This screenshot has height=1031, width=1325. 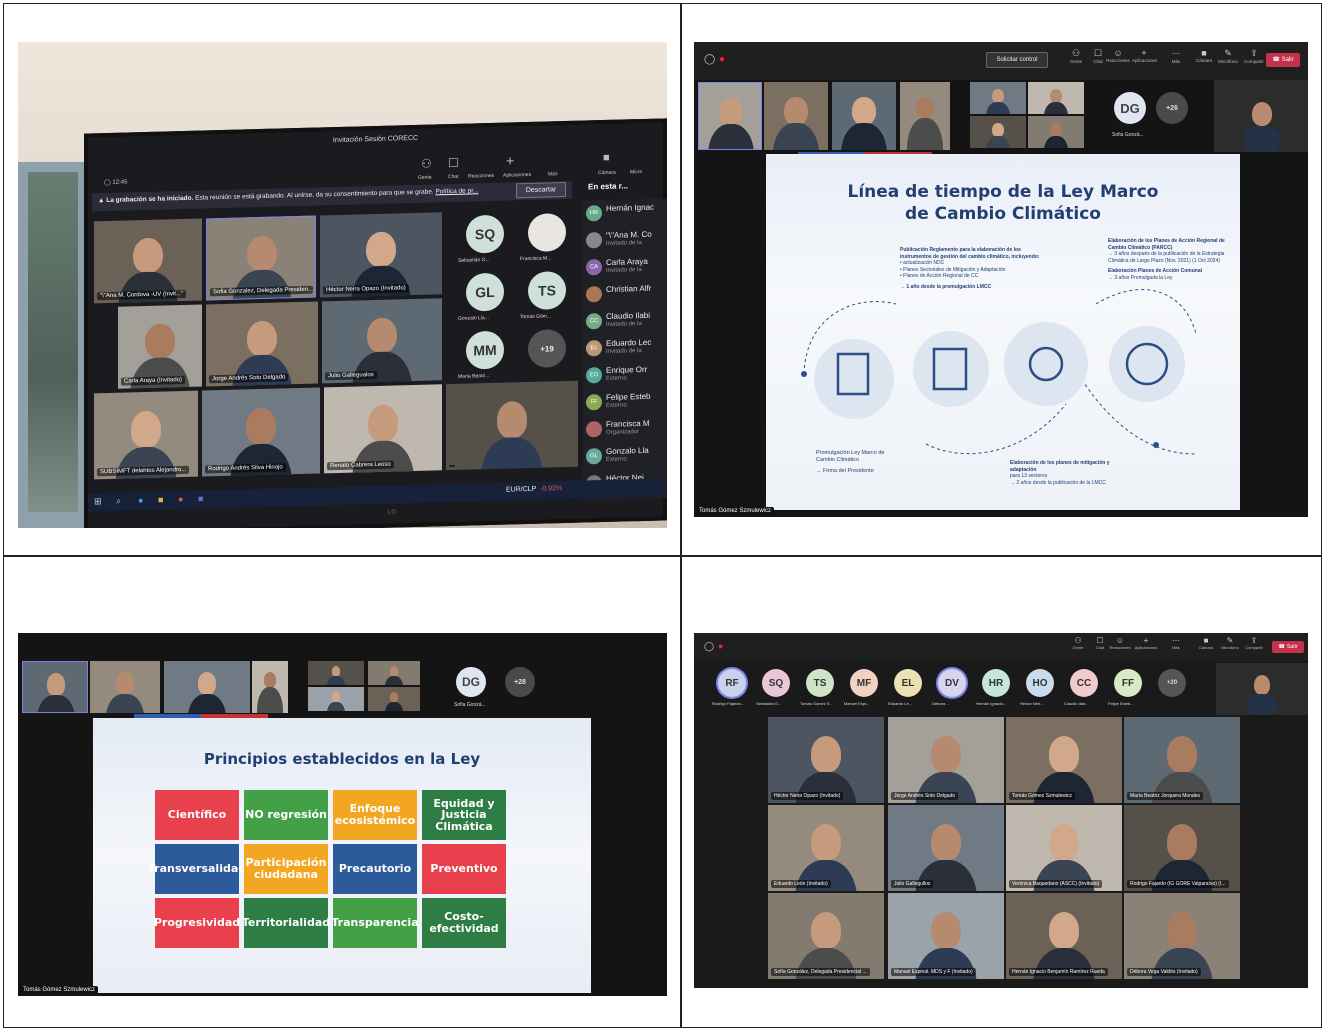 What do you see at coordinates (160, 346) in the screenshot?
I see `video-tile: Carla Araya (Invitado)` at bounding box center [160, 346].